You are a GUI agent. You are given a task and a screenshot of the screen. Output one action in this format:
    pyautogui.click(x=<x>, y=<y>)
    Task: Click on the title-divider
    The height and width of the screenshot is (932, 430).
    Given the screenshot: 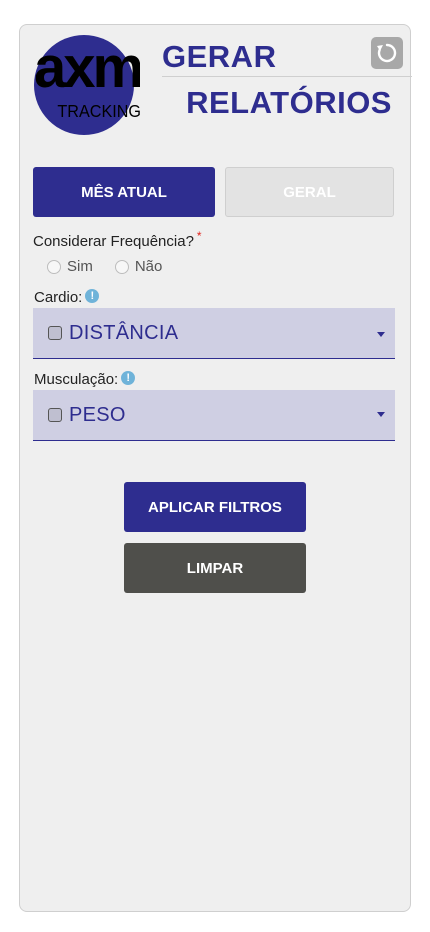 What is the action you would take?
    pyautogui.click(x=287, y=76)
    